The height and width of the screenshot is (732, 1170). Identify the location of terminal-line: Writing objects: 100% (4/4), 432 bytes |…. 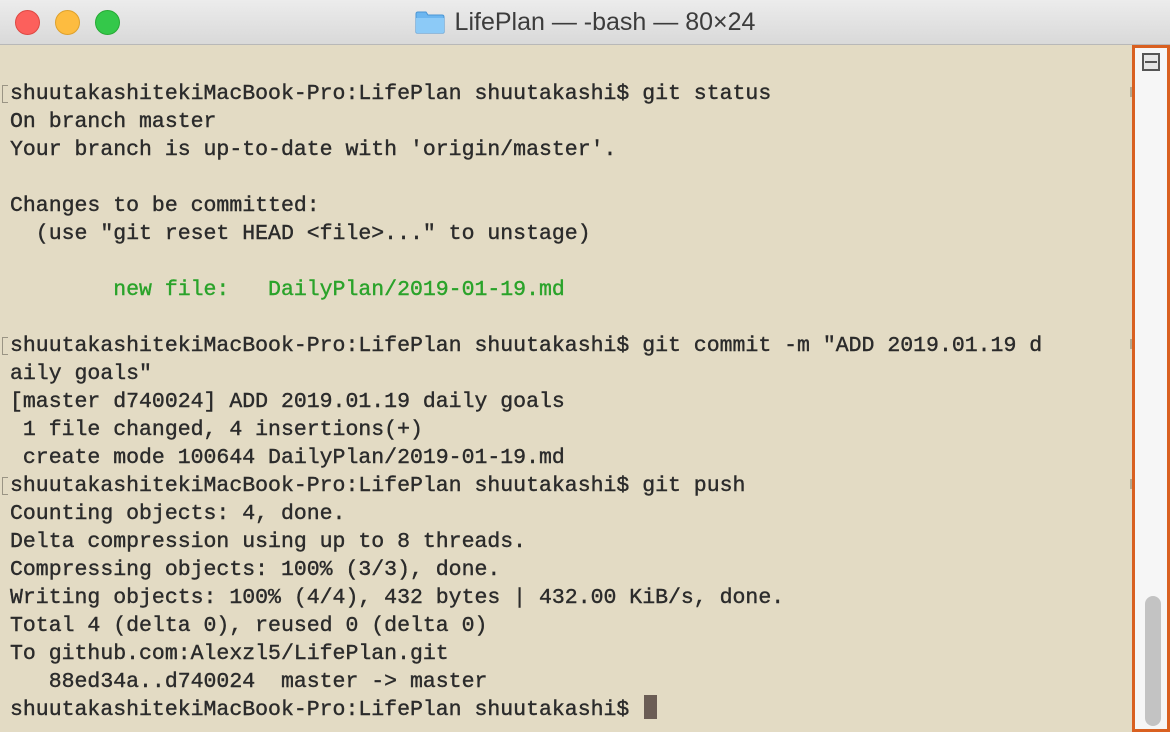
(397, 598).